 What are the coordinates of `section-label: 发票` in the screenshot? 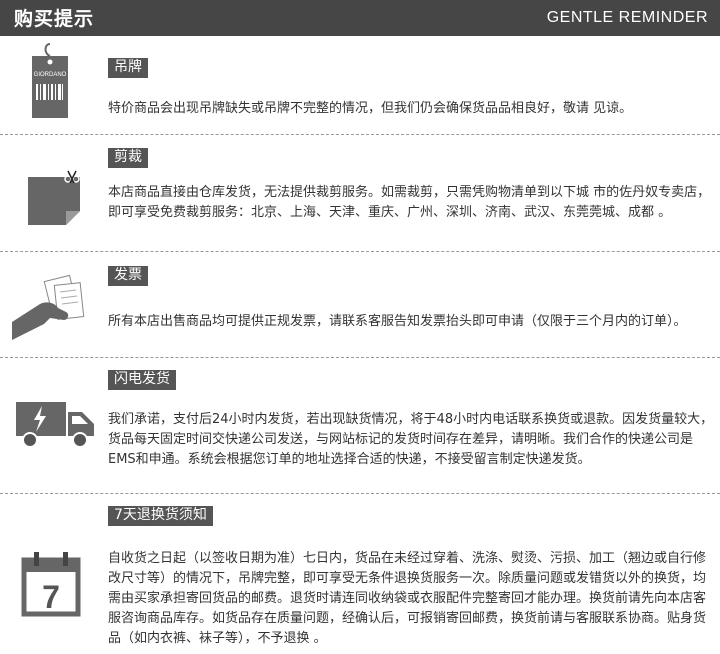 It's located at (128, 276).